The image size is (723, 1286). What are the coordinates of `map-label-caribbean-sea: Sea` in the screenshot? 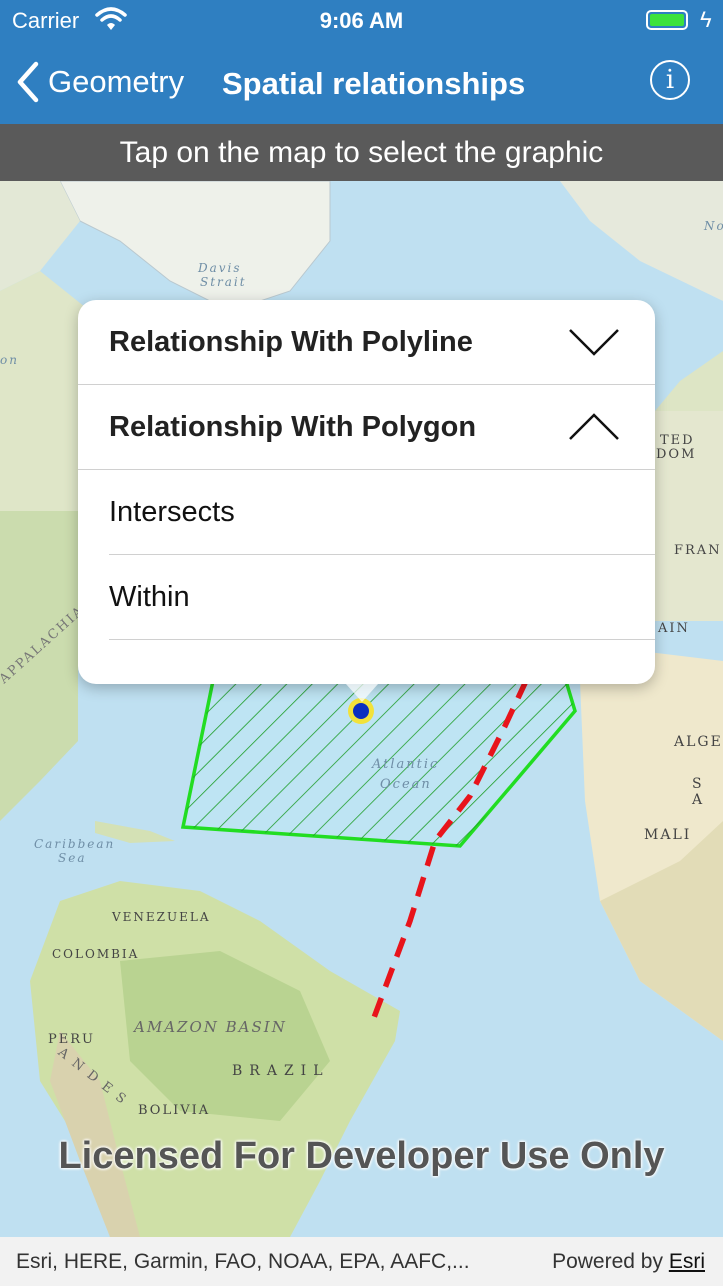 It's located at (72, 858).